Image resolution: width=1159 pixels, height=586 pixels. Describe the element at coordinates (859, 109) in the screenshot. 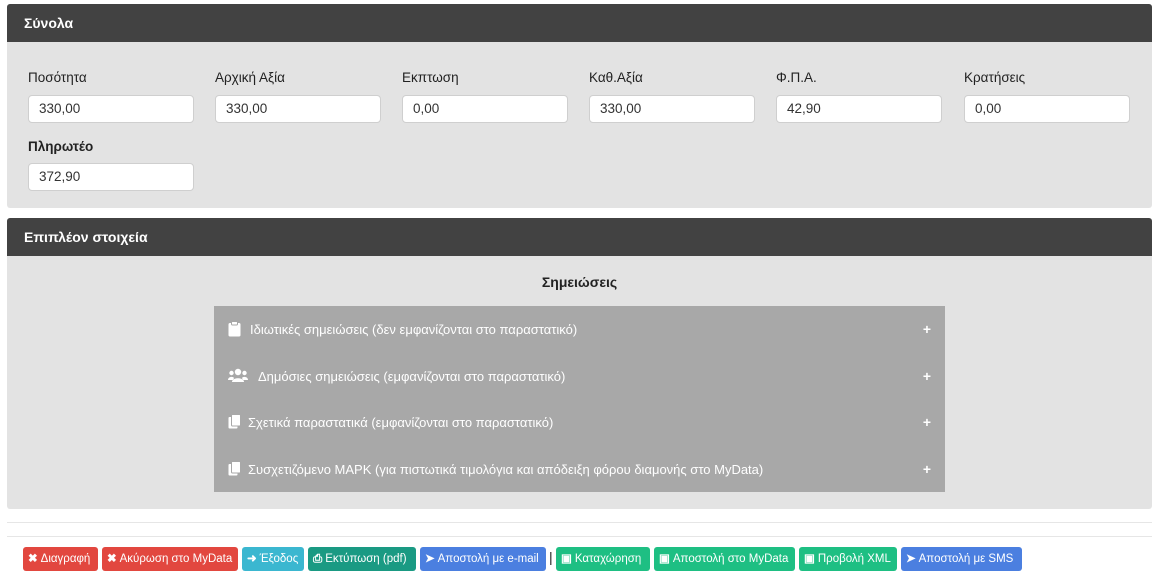

I see `vat-field: 42,90` at that location.